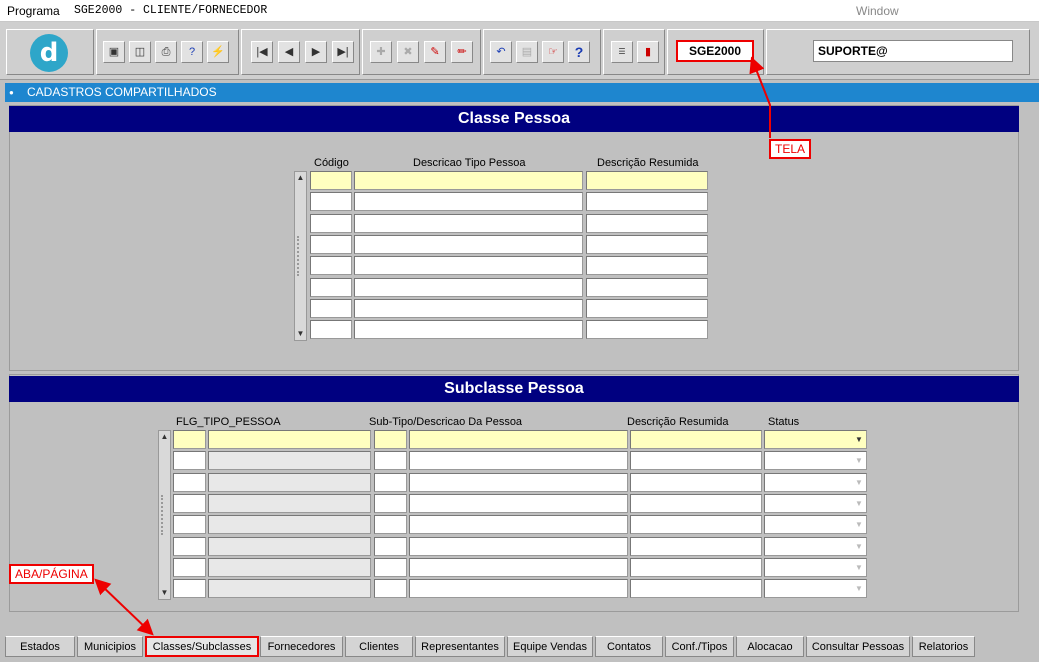  Describe the element at coordinates (166, 52) in the screenshot. I see `print-icon: ⎙` at that location.